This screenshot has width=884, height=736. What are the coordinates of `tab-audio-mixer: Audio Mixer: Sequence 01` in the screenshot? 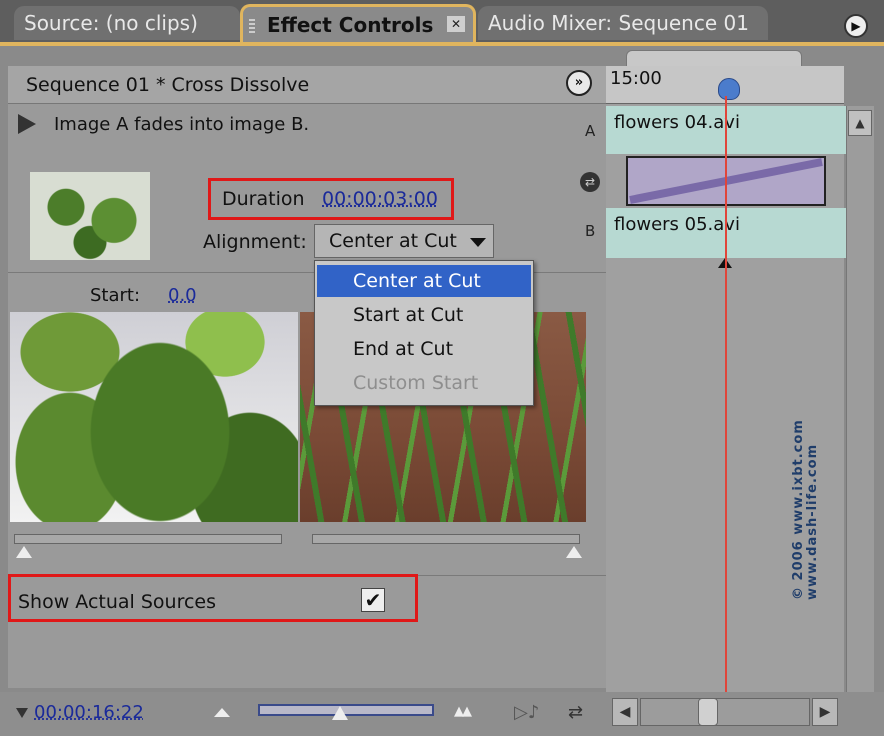 It's located at (623, 23).